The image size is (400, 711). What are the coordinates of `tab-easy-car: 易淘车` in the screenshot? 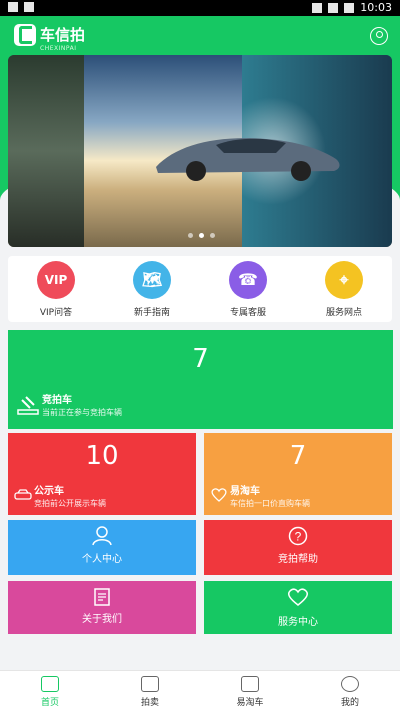 It's located at (250, 691).